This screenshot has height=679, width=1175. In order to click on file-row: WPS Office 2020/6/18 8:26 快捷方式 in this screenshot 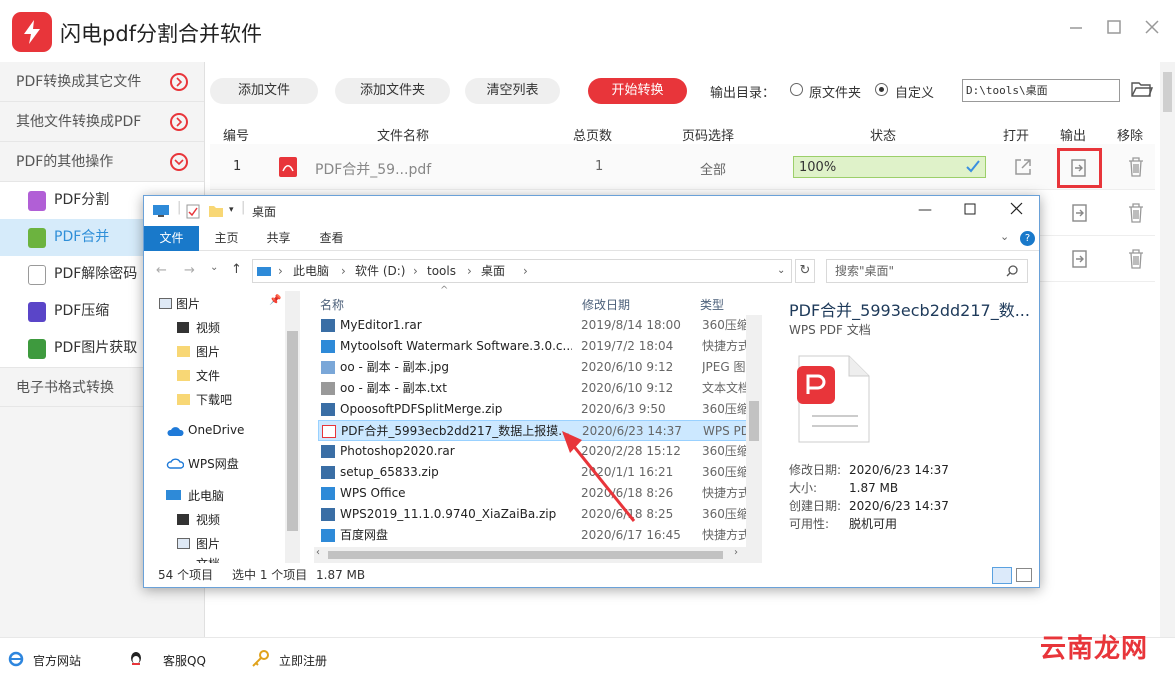, I will do `click(538, 493)`.